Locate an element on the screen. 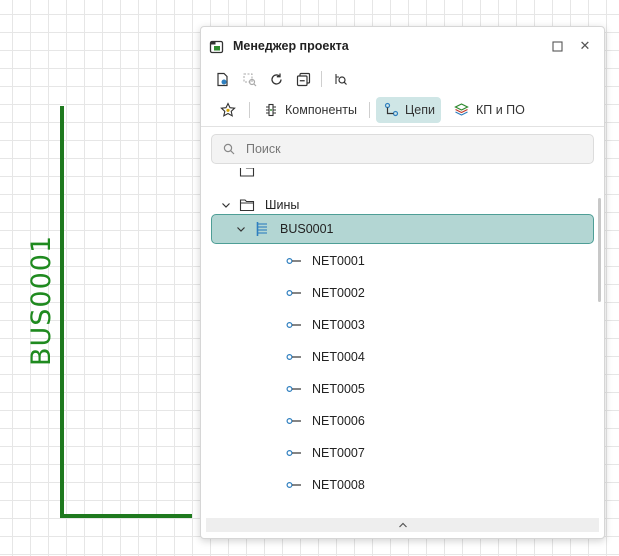  search-input is located at coordinates (415, 149).